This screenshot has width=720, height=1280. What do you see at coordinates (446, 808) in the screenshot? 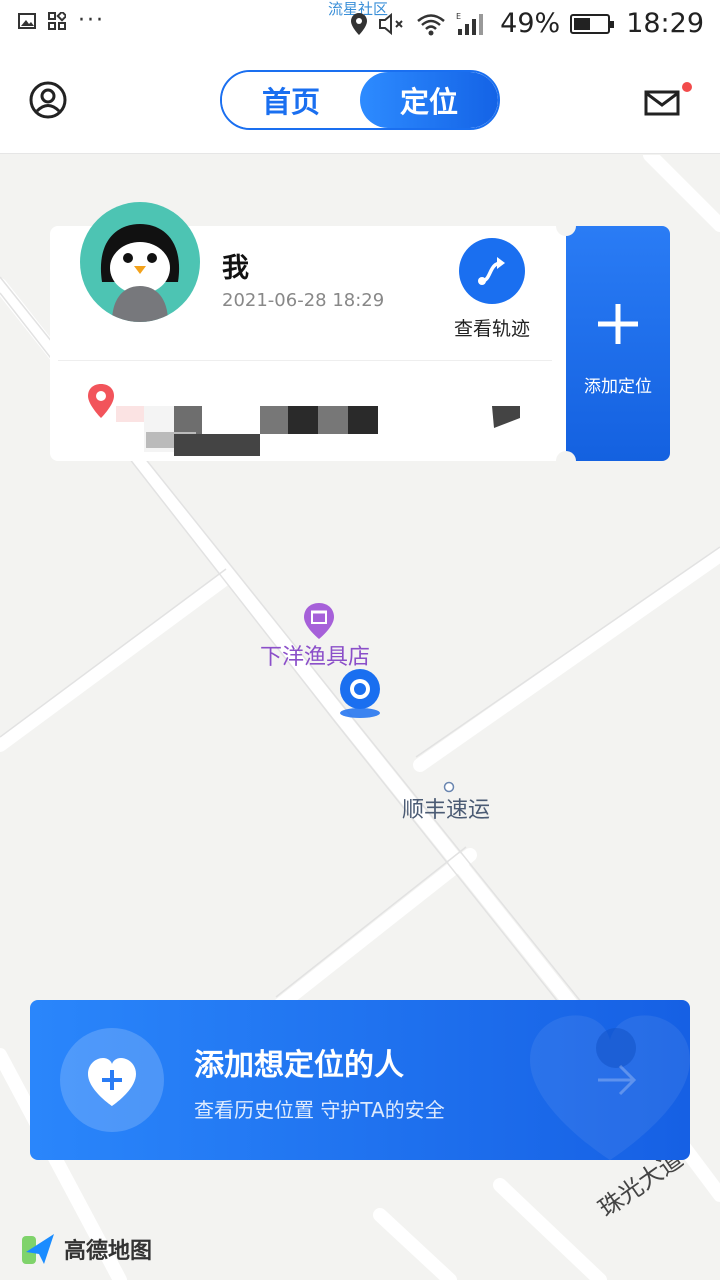
I see `poi-label-sf-express: 顺丰速运` at bounding box center [446, 808].